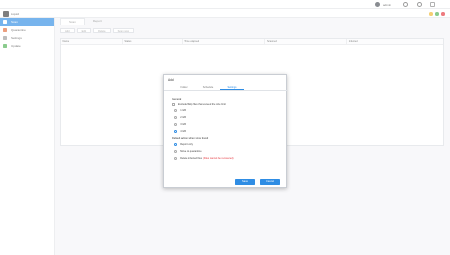 The width and height of the screenshot is (450, 255). What do you see at coordinates (208, 87) in the screenshot?
I see `tab-schedule: Schedule` at bounding box center [208, 87].